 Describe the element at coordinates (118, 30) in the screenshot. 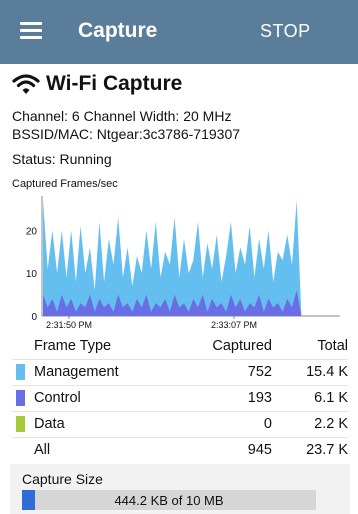

I see `page-title: Capture` at that location.